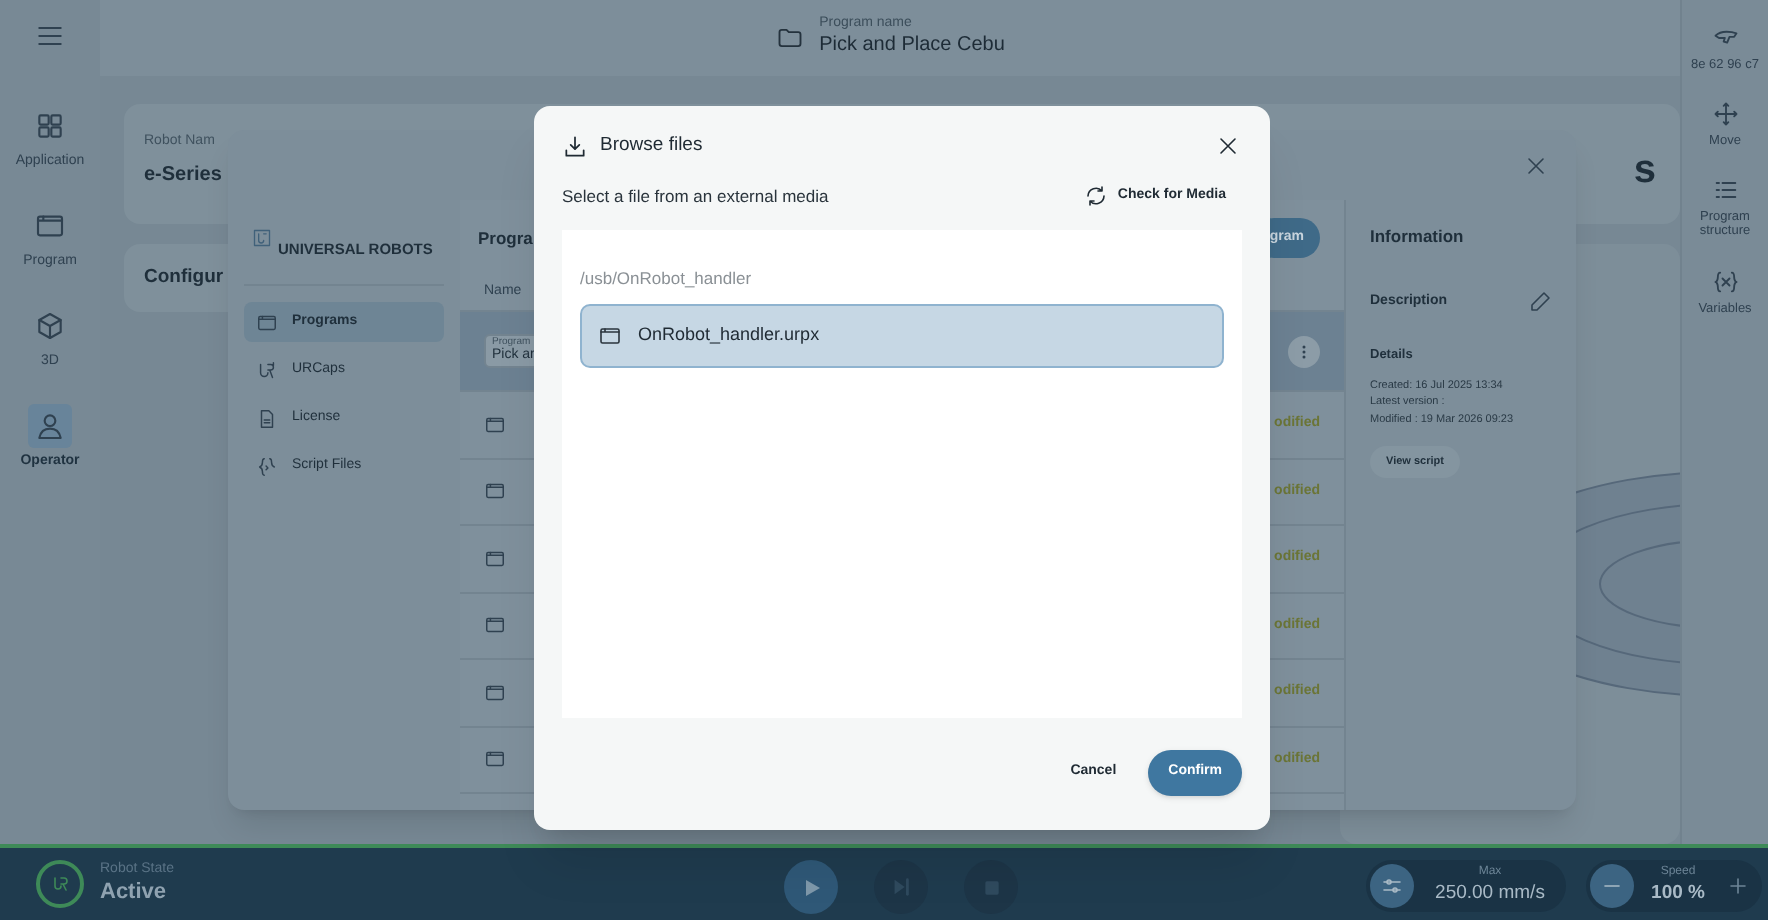 This screenshot has width=1768, height=920. I want to click on robot-name: e-Series, so click(183, 175).